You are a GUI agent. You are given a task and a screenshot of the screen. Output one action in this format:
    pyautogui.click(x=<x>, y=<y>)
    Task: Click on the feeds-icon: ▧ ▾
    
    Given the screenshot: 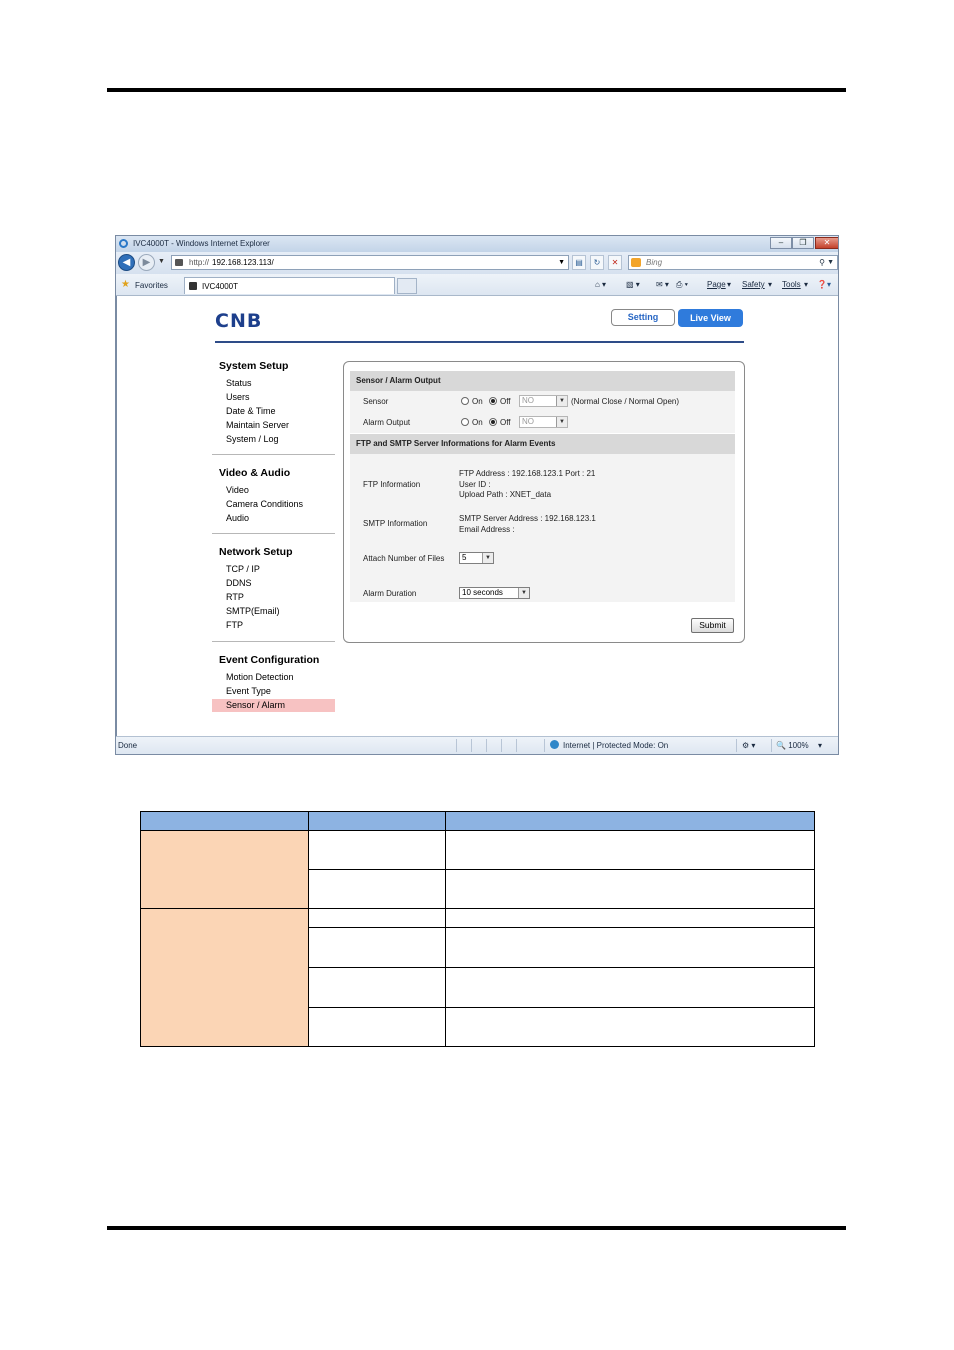 What is the action you would take?
    pyautogui.click(x=633, y=284)
    